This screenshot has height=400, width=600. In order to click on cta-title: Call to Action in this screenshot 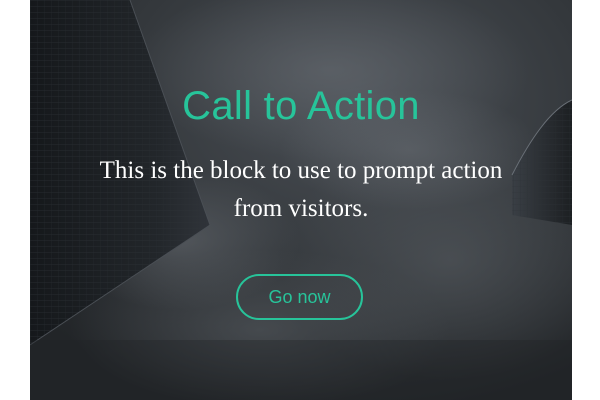, I will do `click(301, 106)`.